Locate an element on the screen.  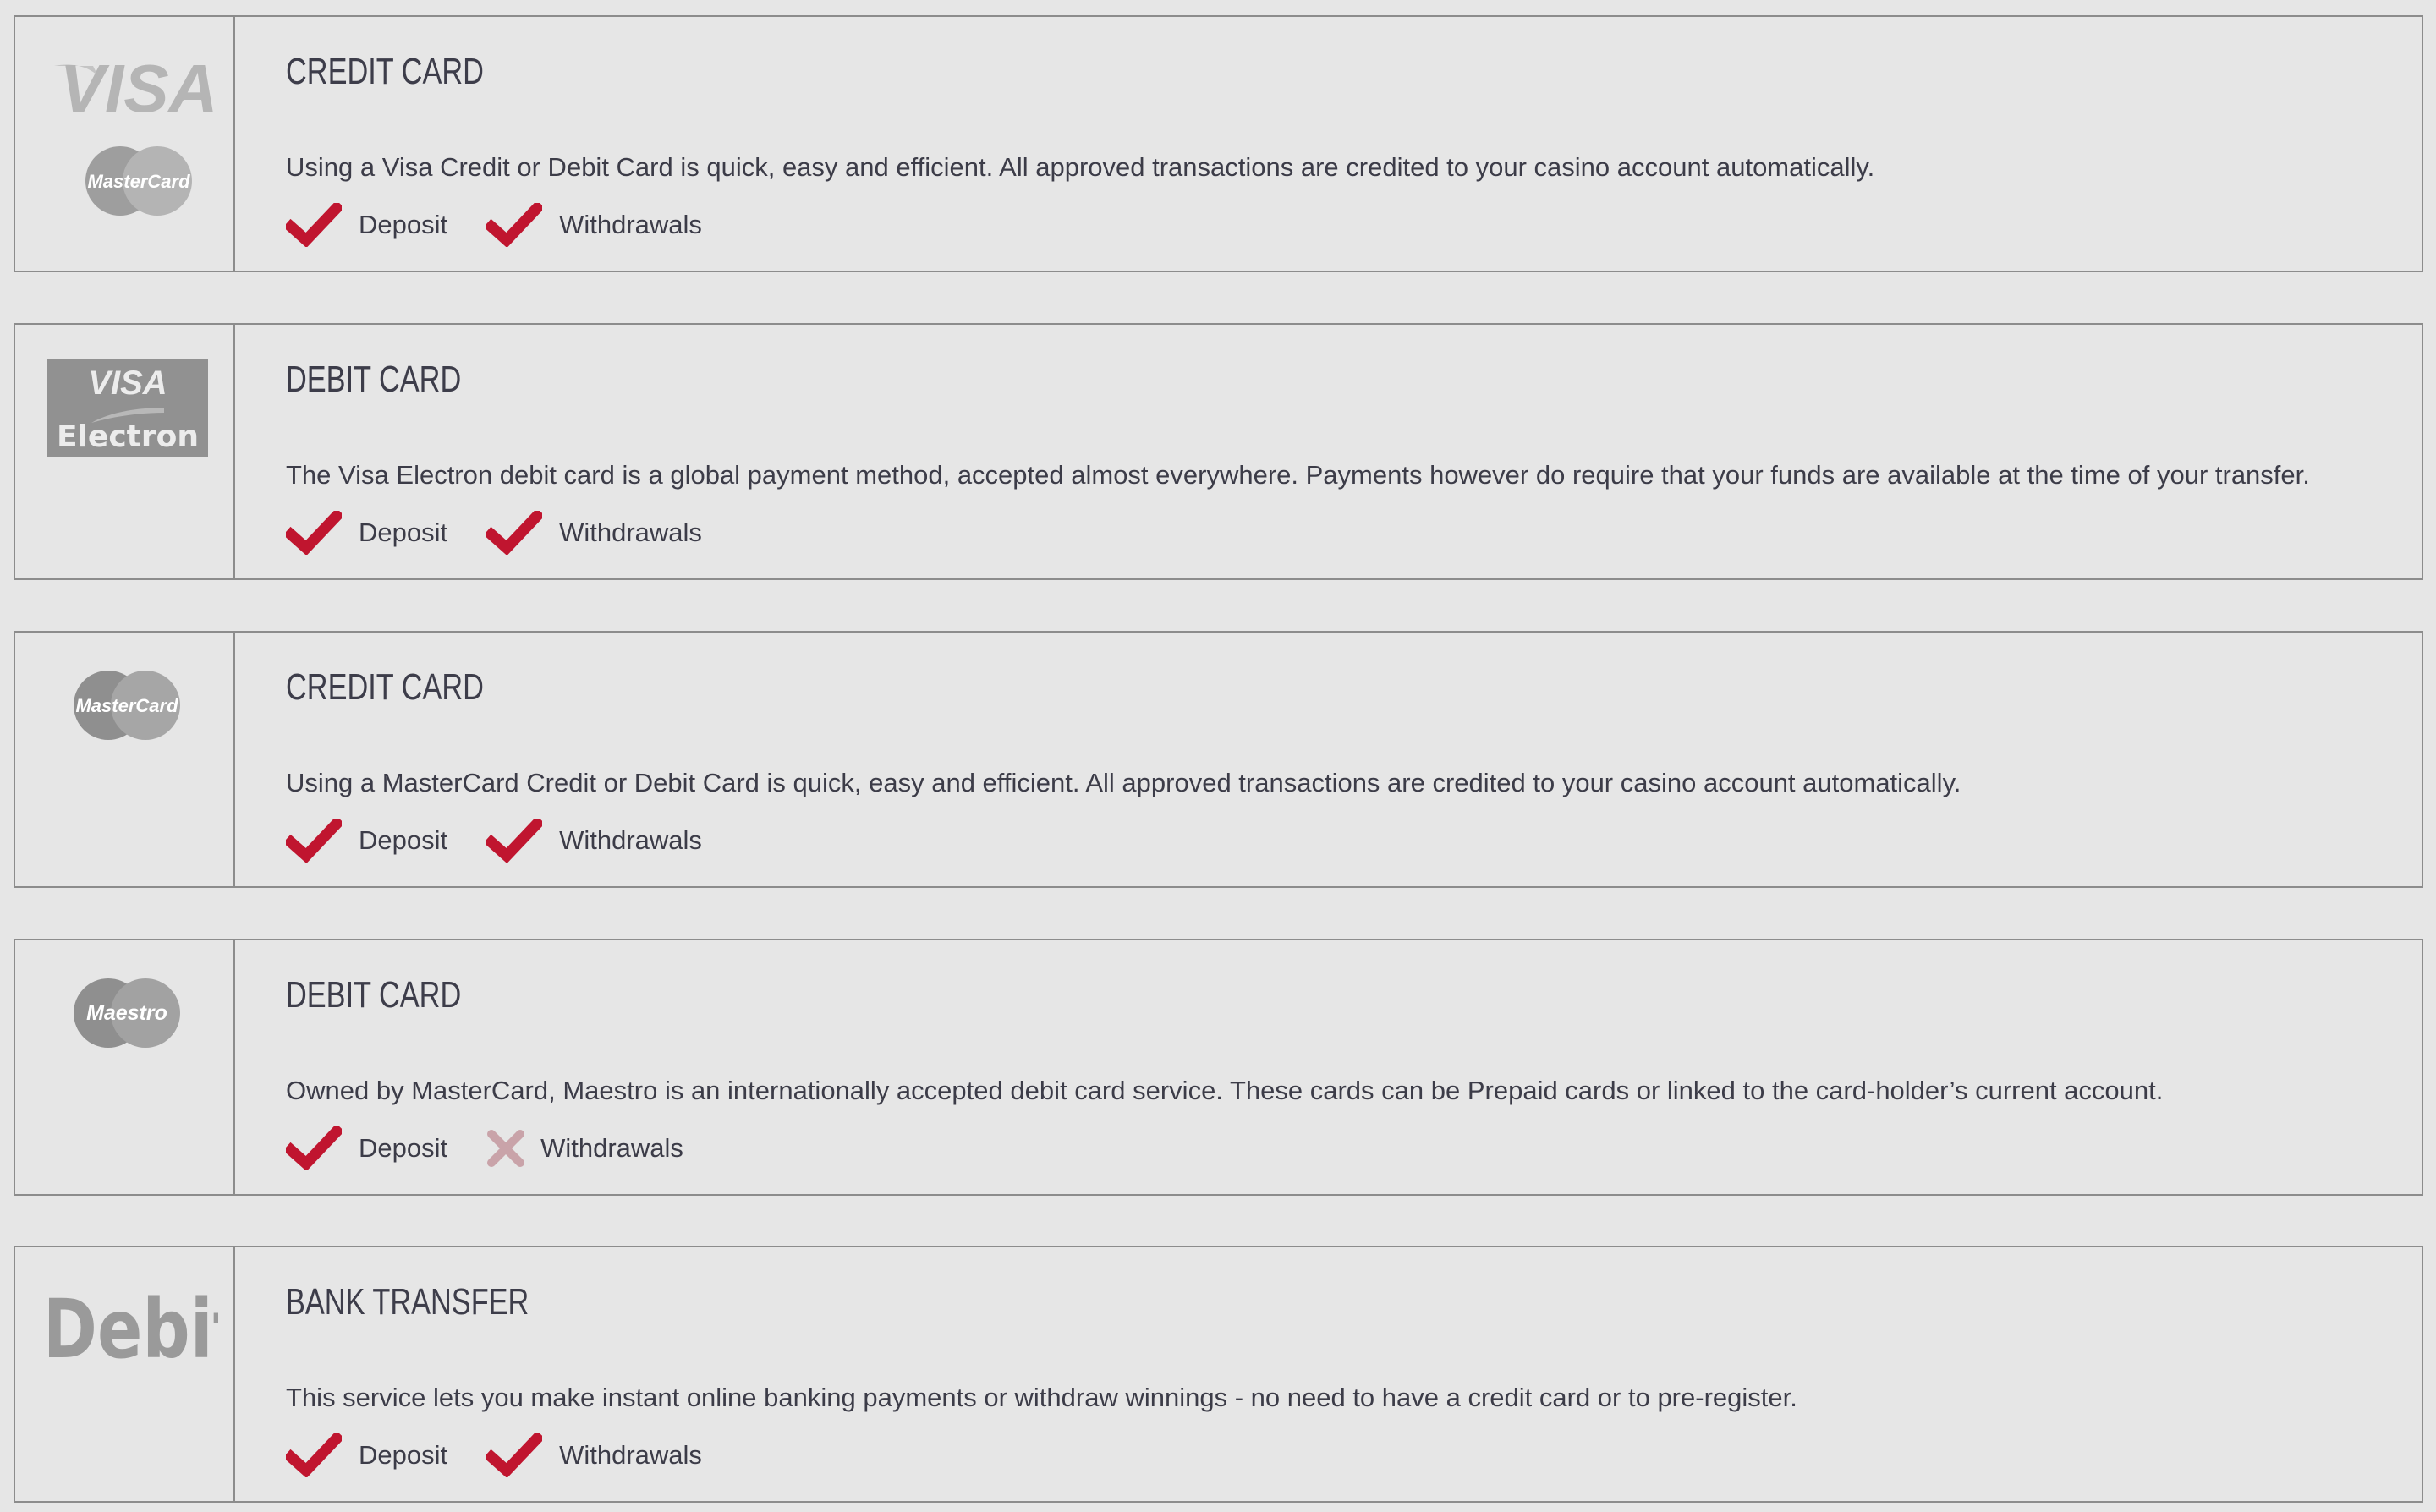
maestro-logo-text: Maestro is located at coordinates (126, 1013).